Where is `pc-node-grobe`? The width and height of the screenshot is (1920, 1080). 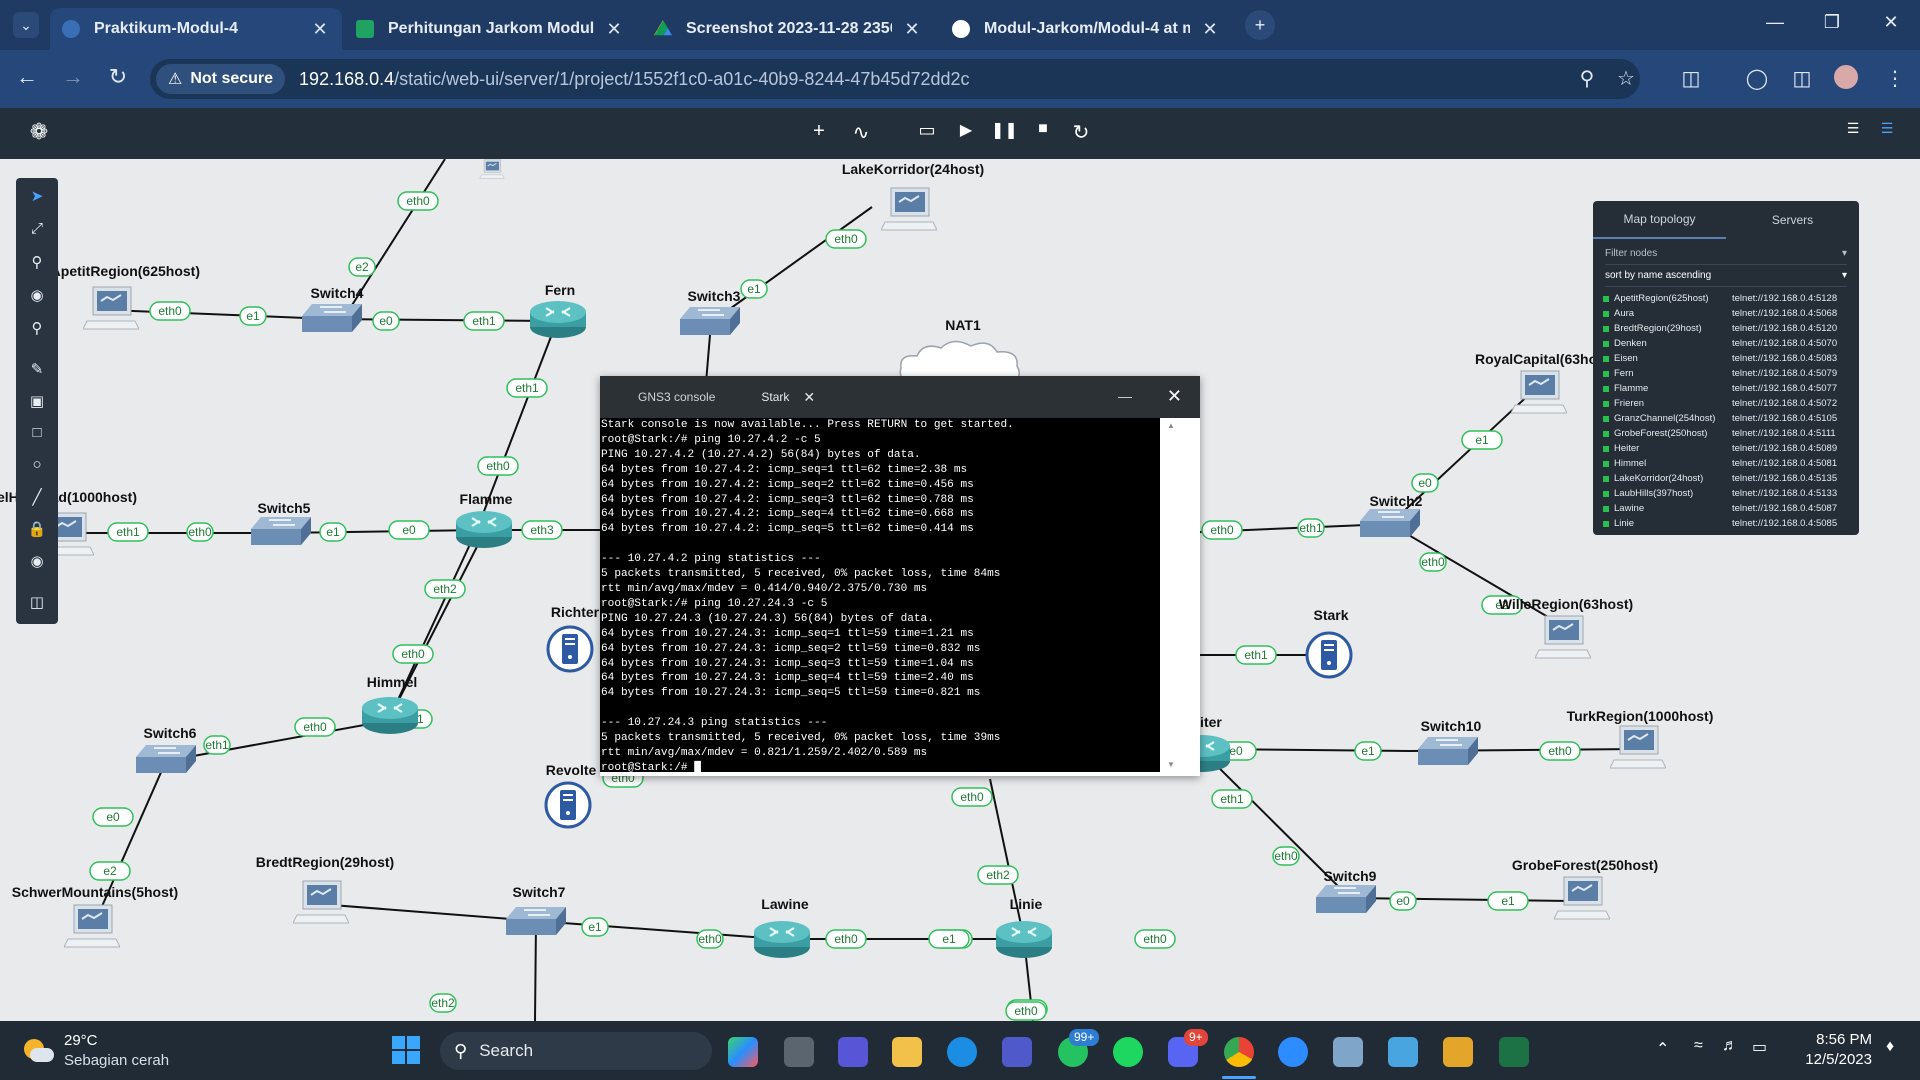 pc-node-grobe is located at coordinates (1582, 898).